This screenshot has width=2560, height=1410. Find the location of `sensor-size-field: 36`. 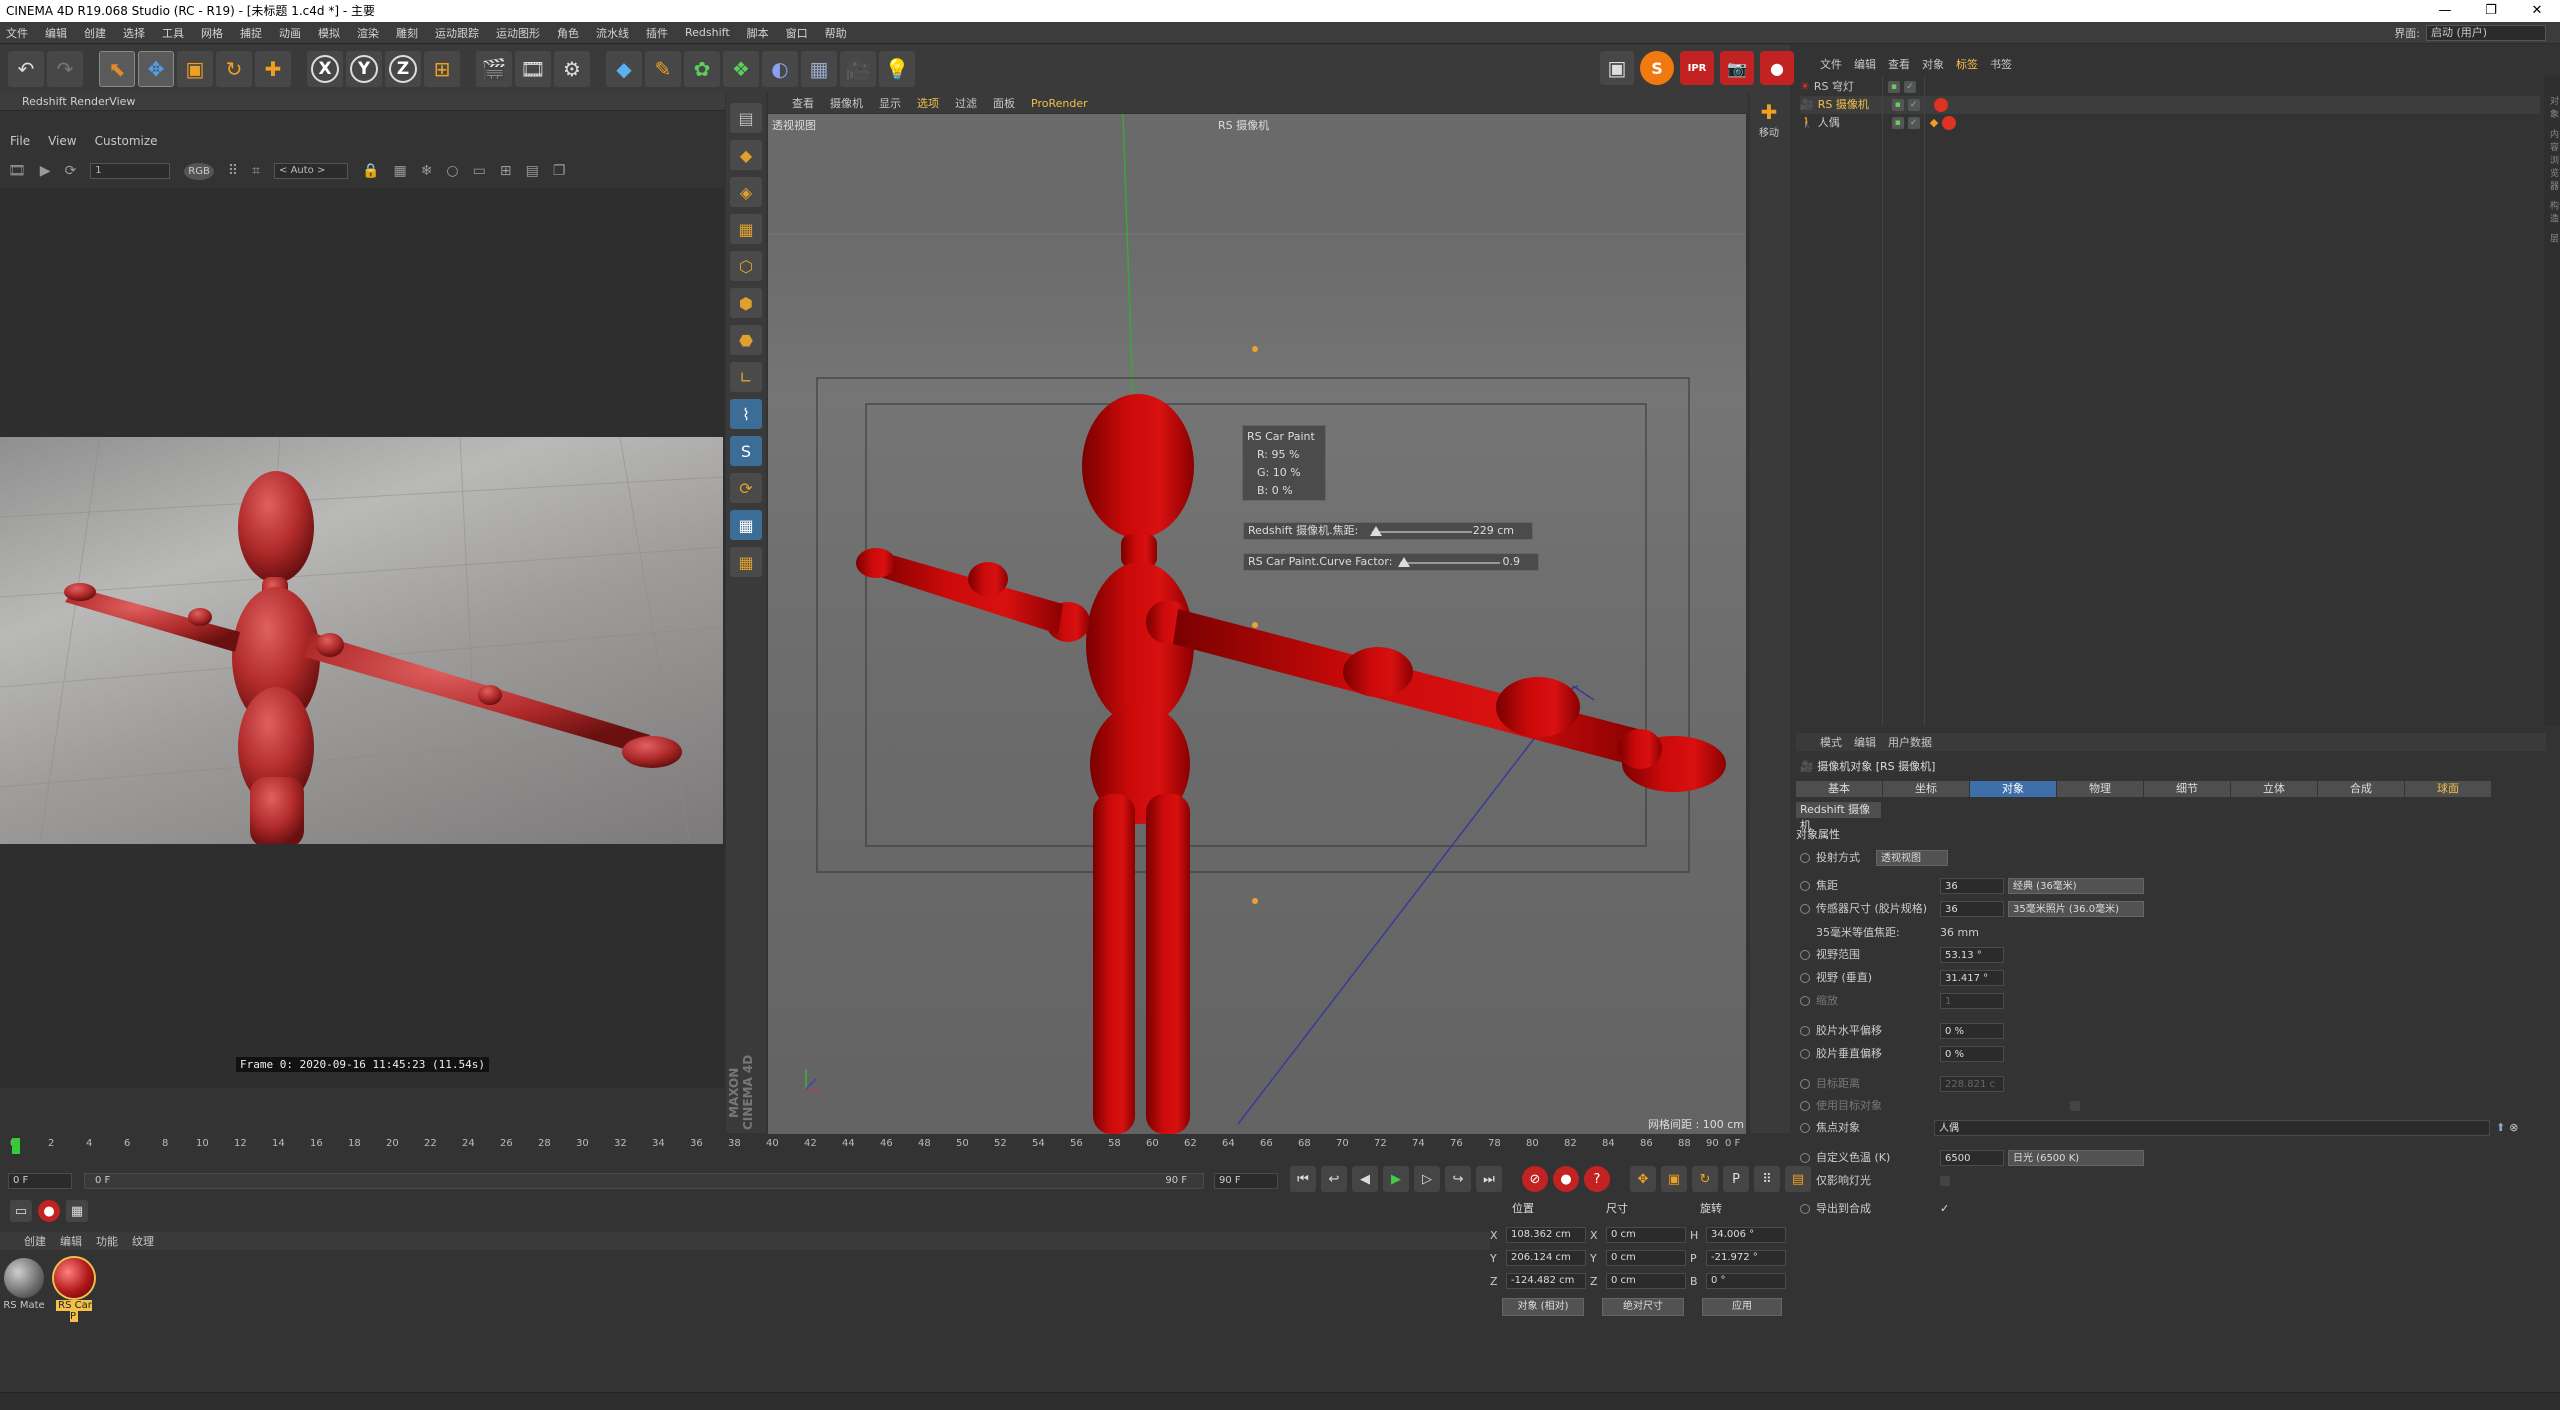

sensor-size-field: 36 is located at coordinates (1972, 909).